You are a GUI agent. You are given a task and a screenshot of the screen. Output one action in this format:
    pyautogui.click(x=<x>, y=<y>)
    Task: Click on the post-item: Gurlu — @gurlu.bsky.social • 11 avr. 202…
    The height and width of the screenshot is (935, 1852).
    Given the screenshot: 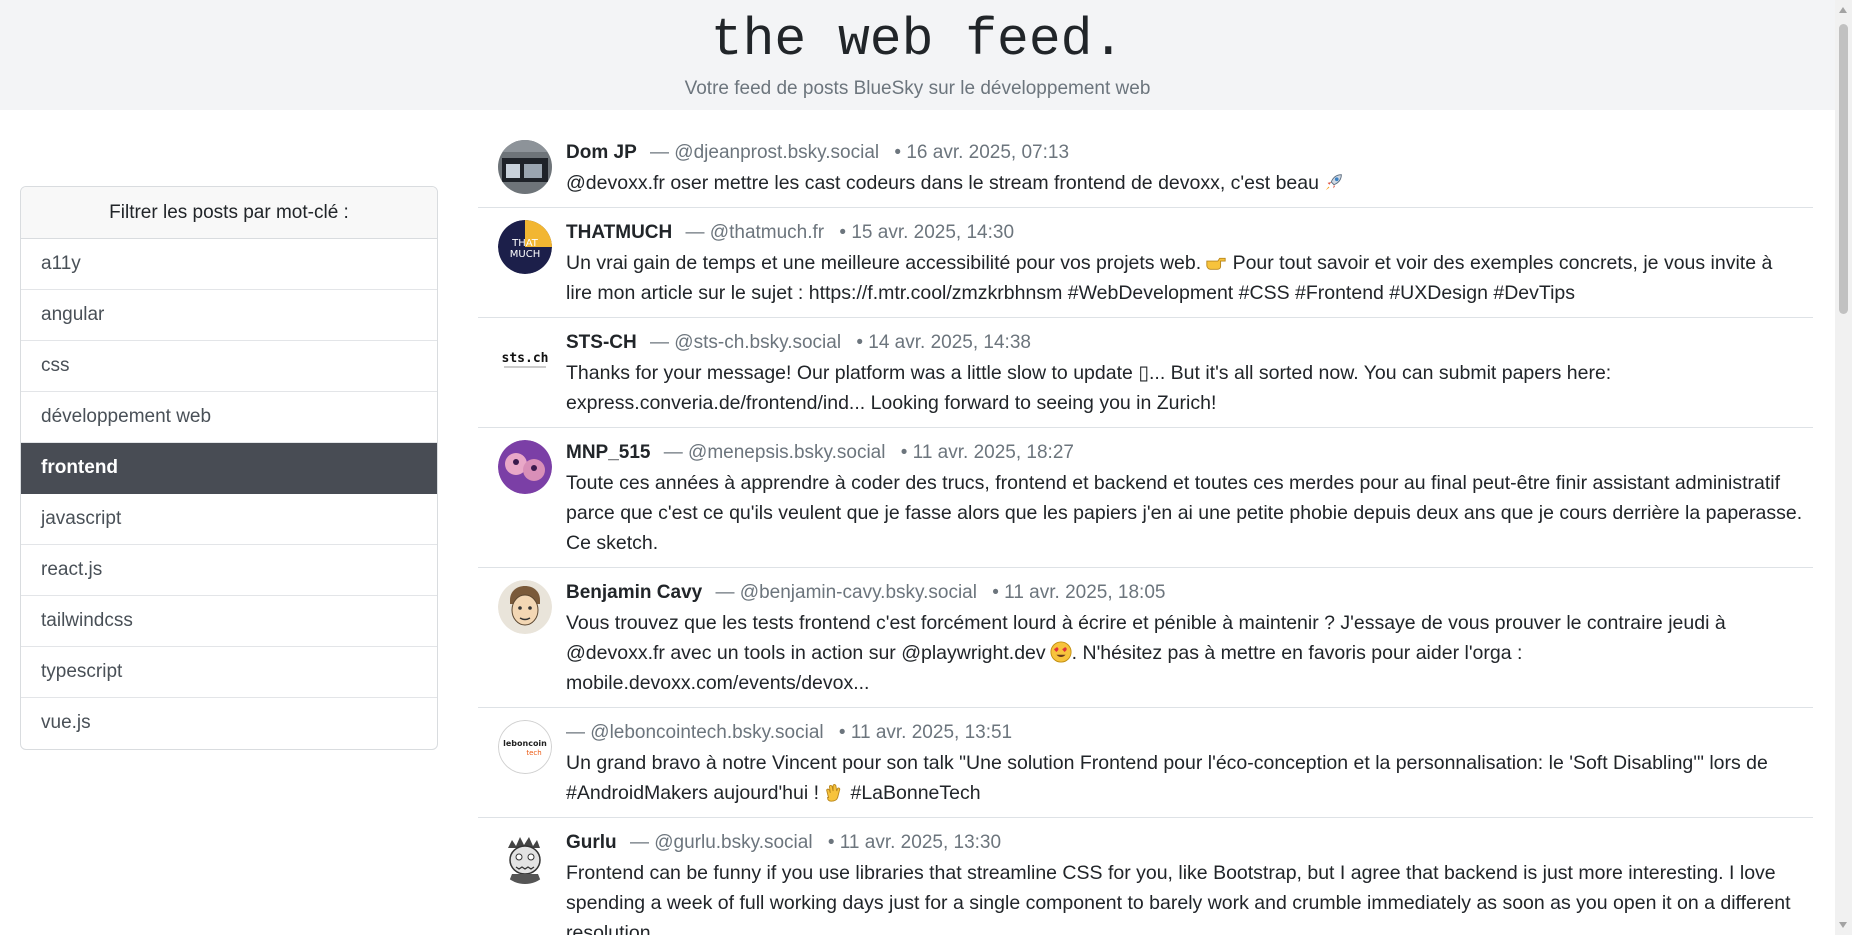 What is the action you would take?
    pyautogui.click(x=1145, y=876)
    